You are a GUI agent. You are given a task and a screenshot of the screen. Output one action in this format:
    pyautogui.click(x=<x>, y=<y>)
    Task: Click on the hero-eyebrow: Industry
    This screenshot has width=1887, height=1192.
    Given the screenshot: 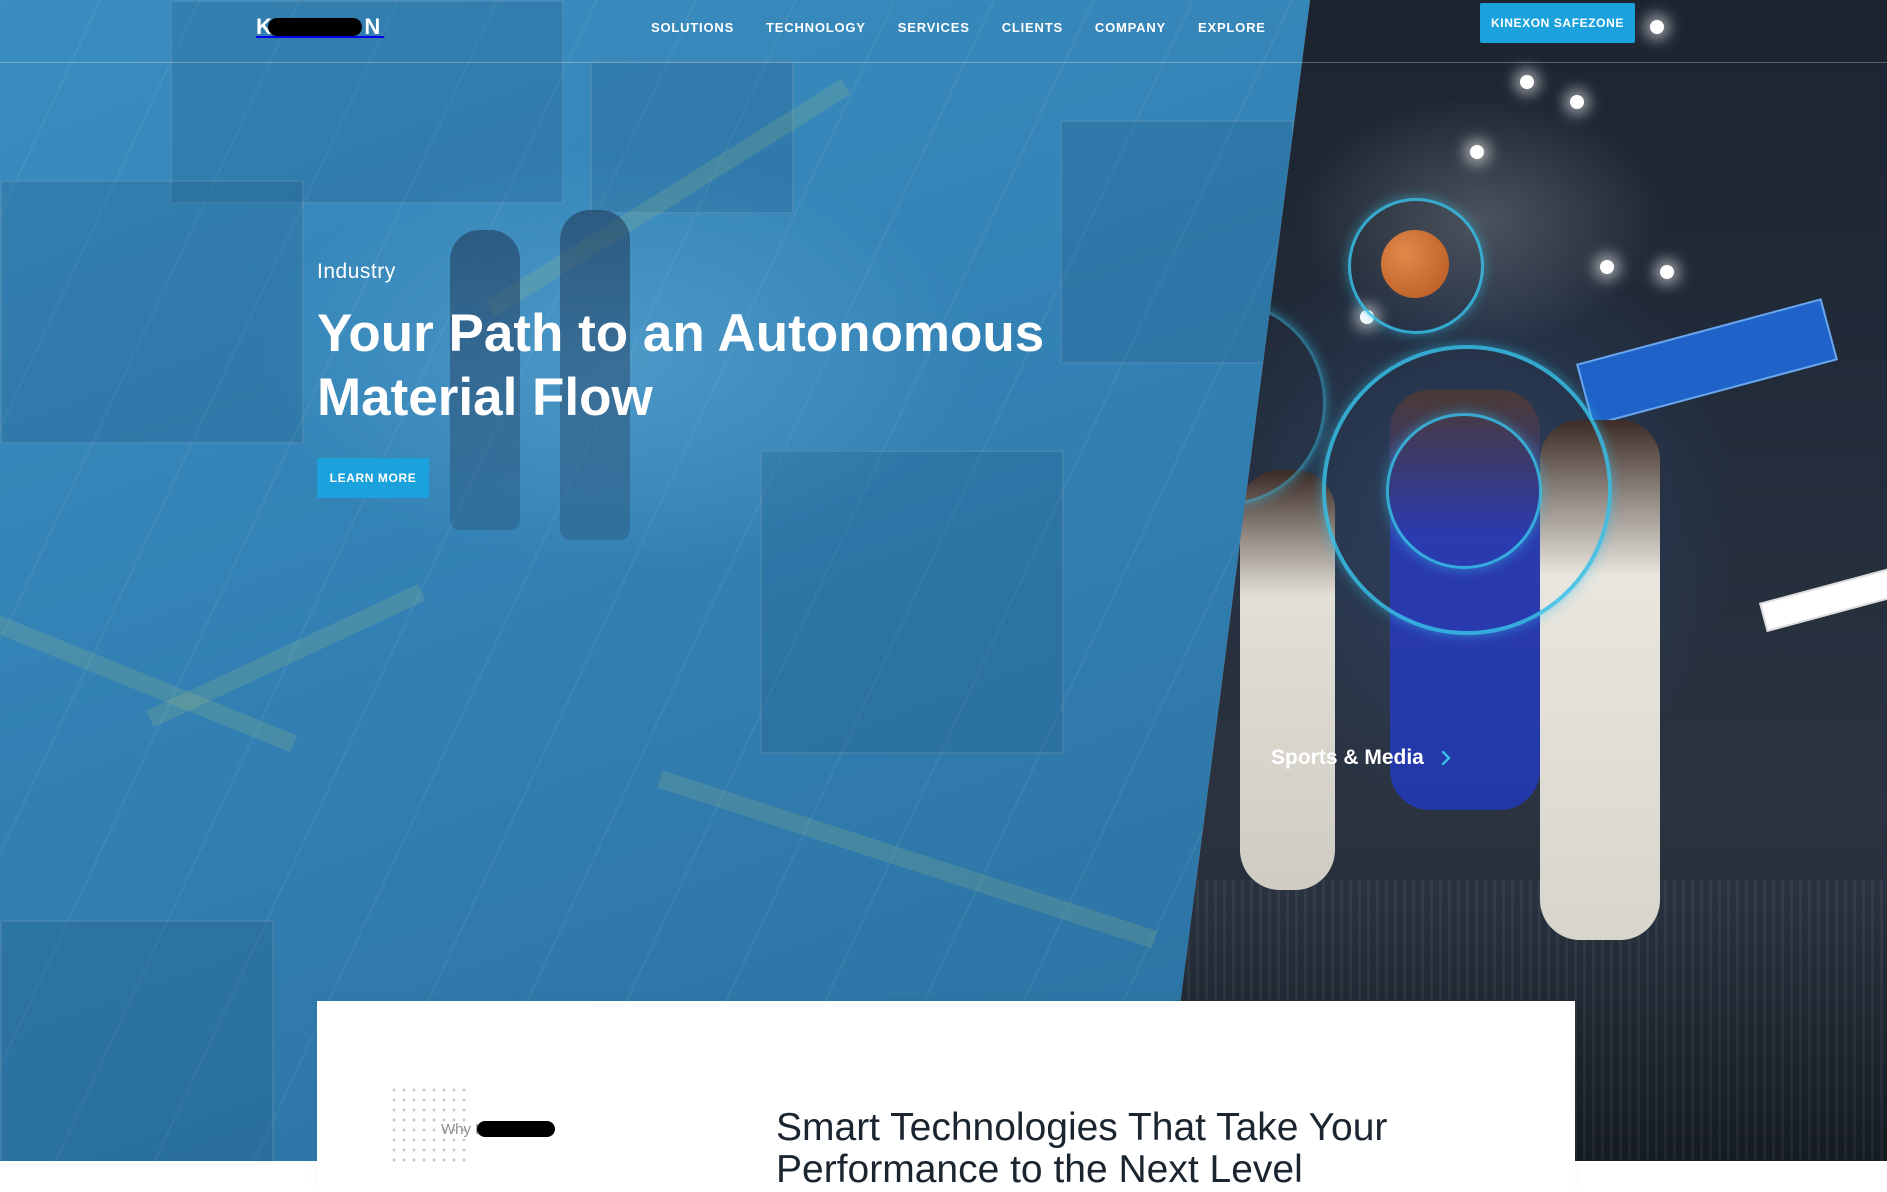 What is the action you would take?
    pyautogui.click(x=356, y=271)
    